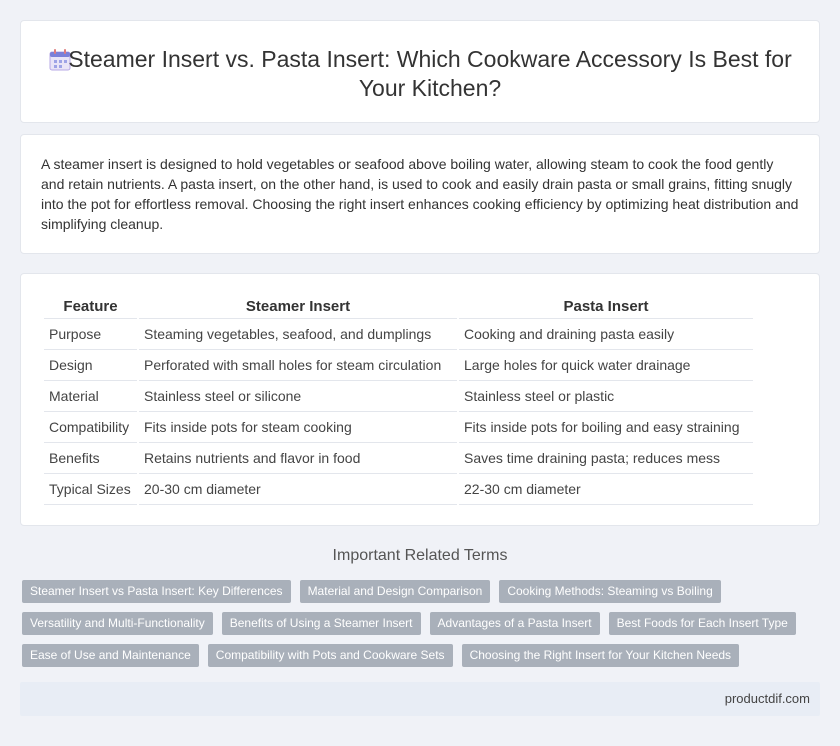  Describe the element at coordinates (298, 396) in the screenshot. I see `steamer-cell: Stainless steel or silicone` at that location.